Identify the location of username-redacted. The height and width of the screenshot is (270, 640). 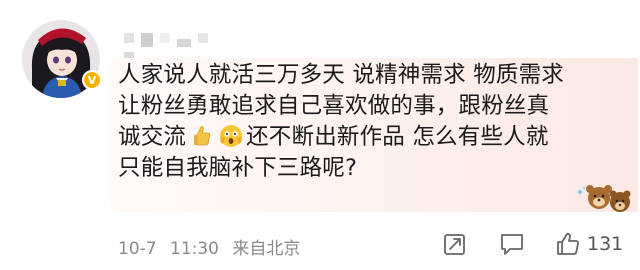
(170, 49).